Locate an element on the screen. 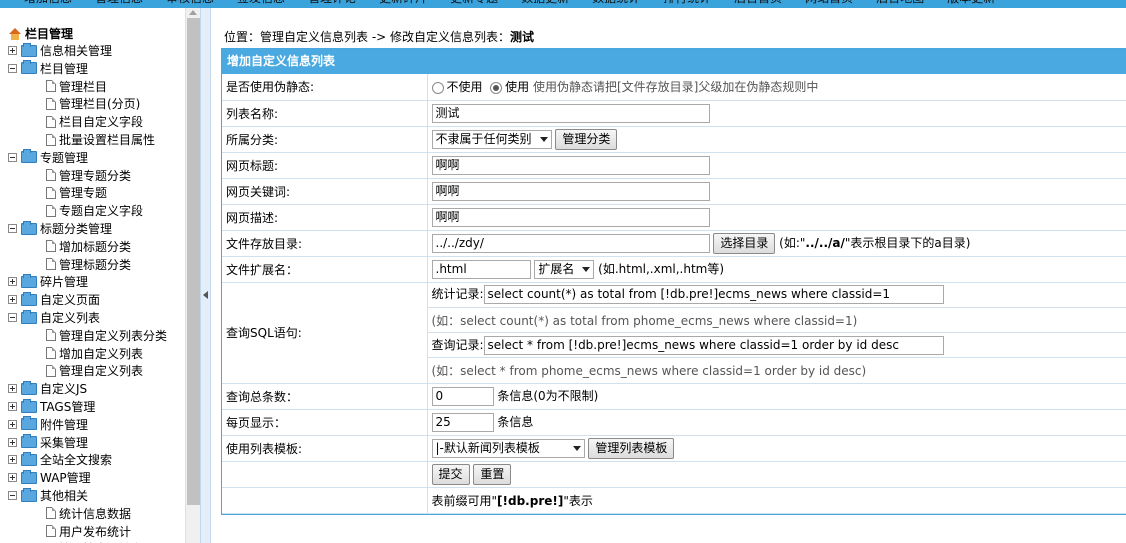 The image size is (1126, 543). scrollbar-thumb is located at coordinates (193, 261).